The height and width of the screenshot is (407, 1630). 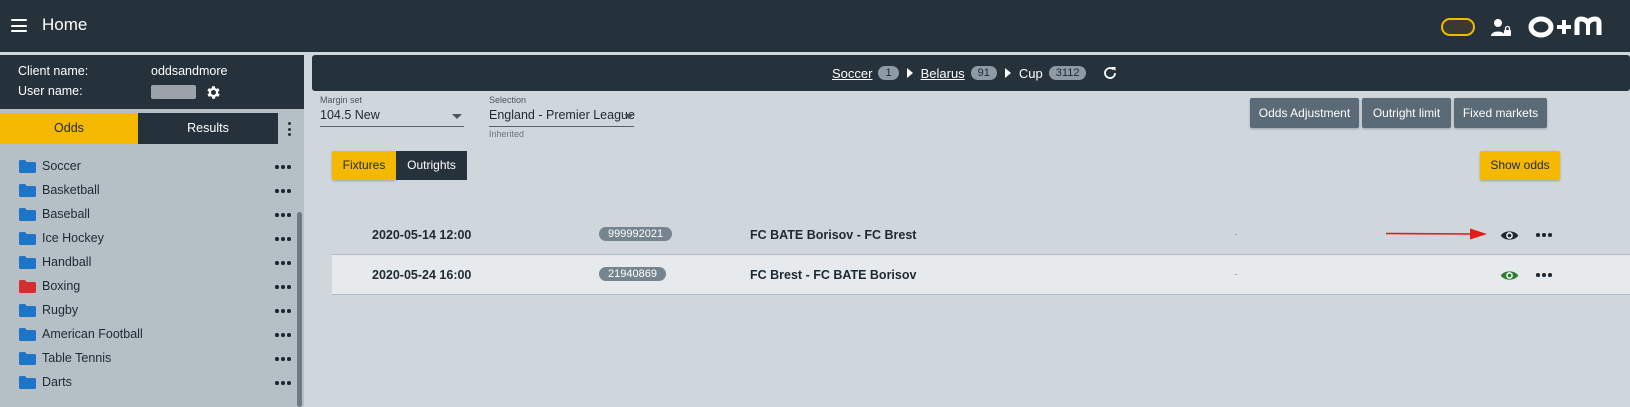 I want to click on margin-set-value: 104.5 New, so click(x=350, y=115).